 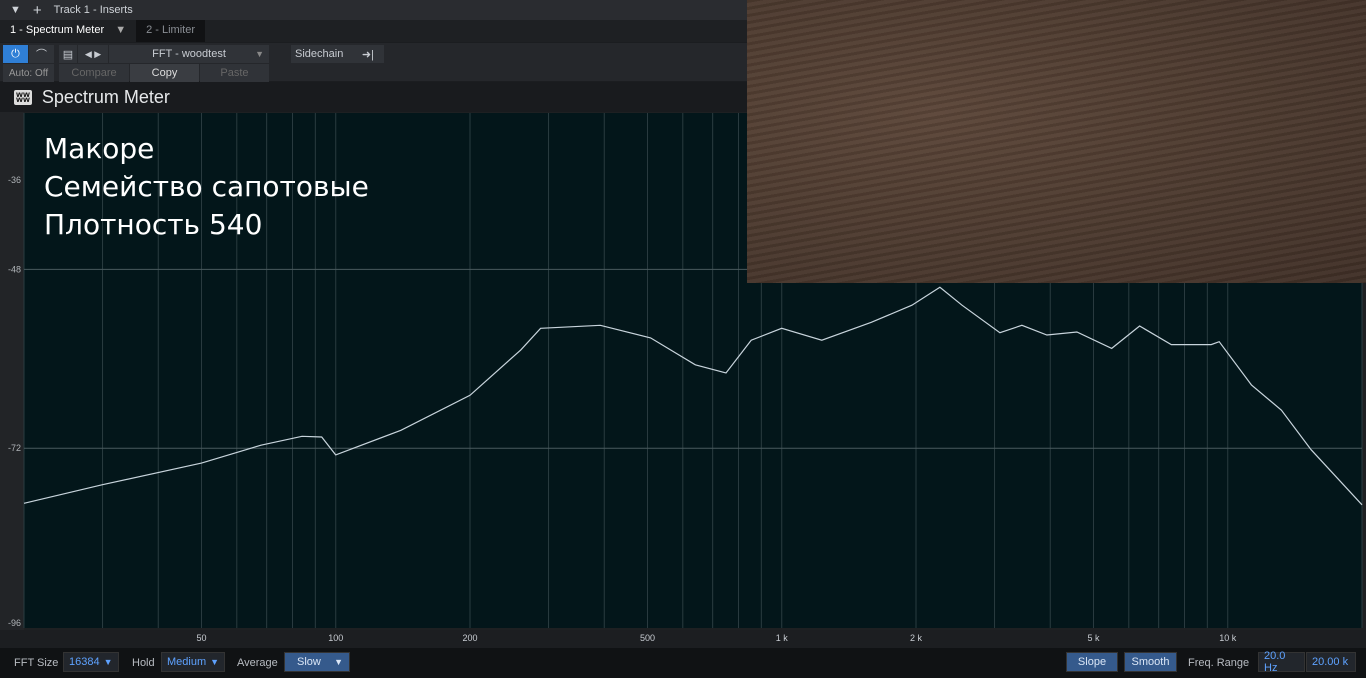 I want to click on triangle-down-icon: ▼, so click(x=15, y=10).